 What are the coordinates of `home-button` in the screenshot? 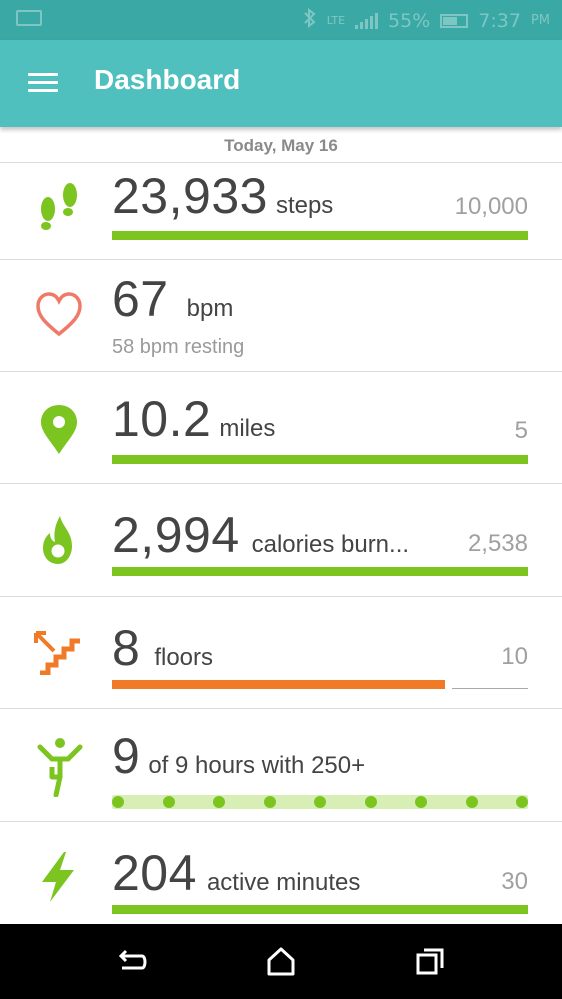 It's located at (281, 962).